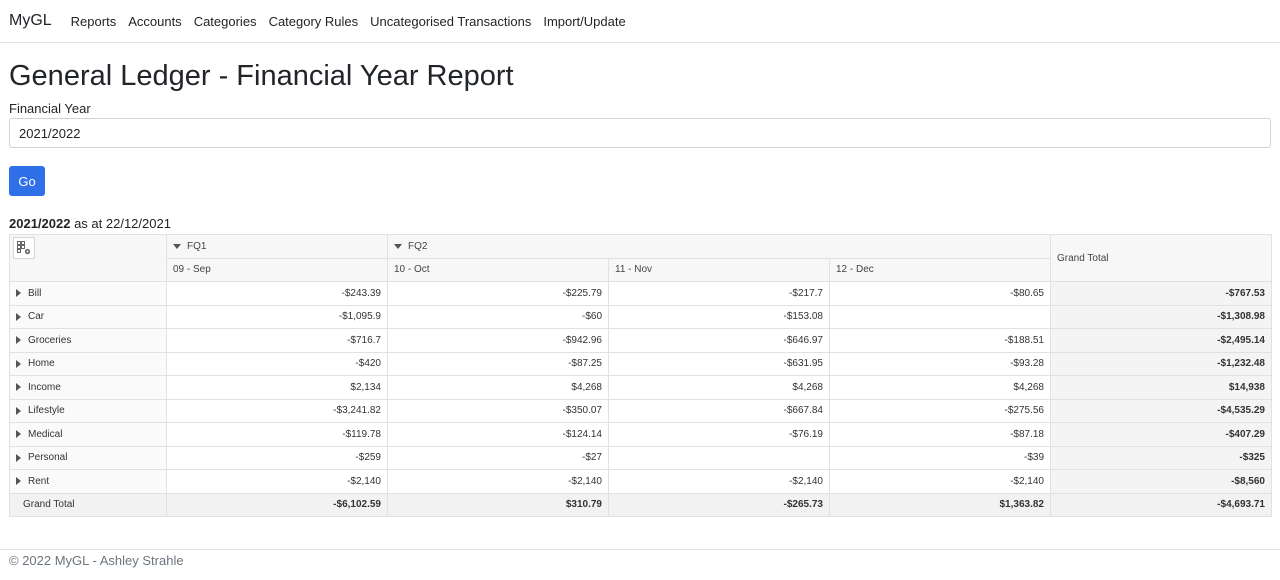  I want to click on table-cell: -$80.65, so click(940, 293).